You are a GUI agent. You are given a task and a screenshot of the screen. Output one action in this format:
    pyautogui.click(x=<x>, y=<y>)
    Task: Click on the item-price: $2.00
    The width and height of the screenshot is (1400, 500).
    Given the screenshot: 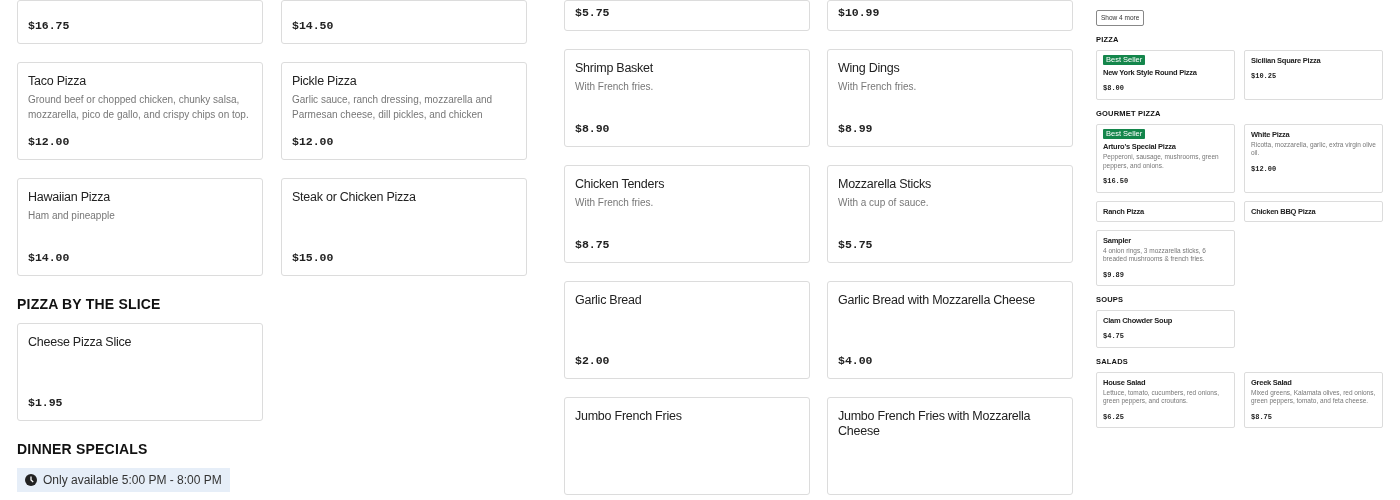 What is the action you would take?
    pyautogui.click(x=592, y=360)
    